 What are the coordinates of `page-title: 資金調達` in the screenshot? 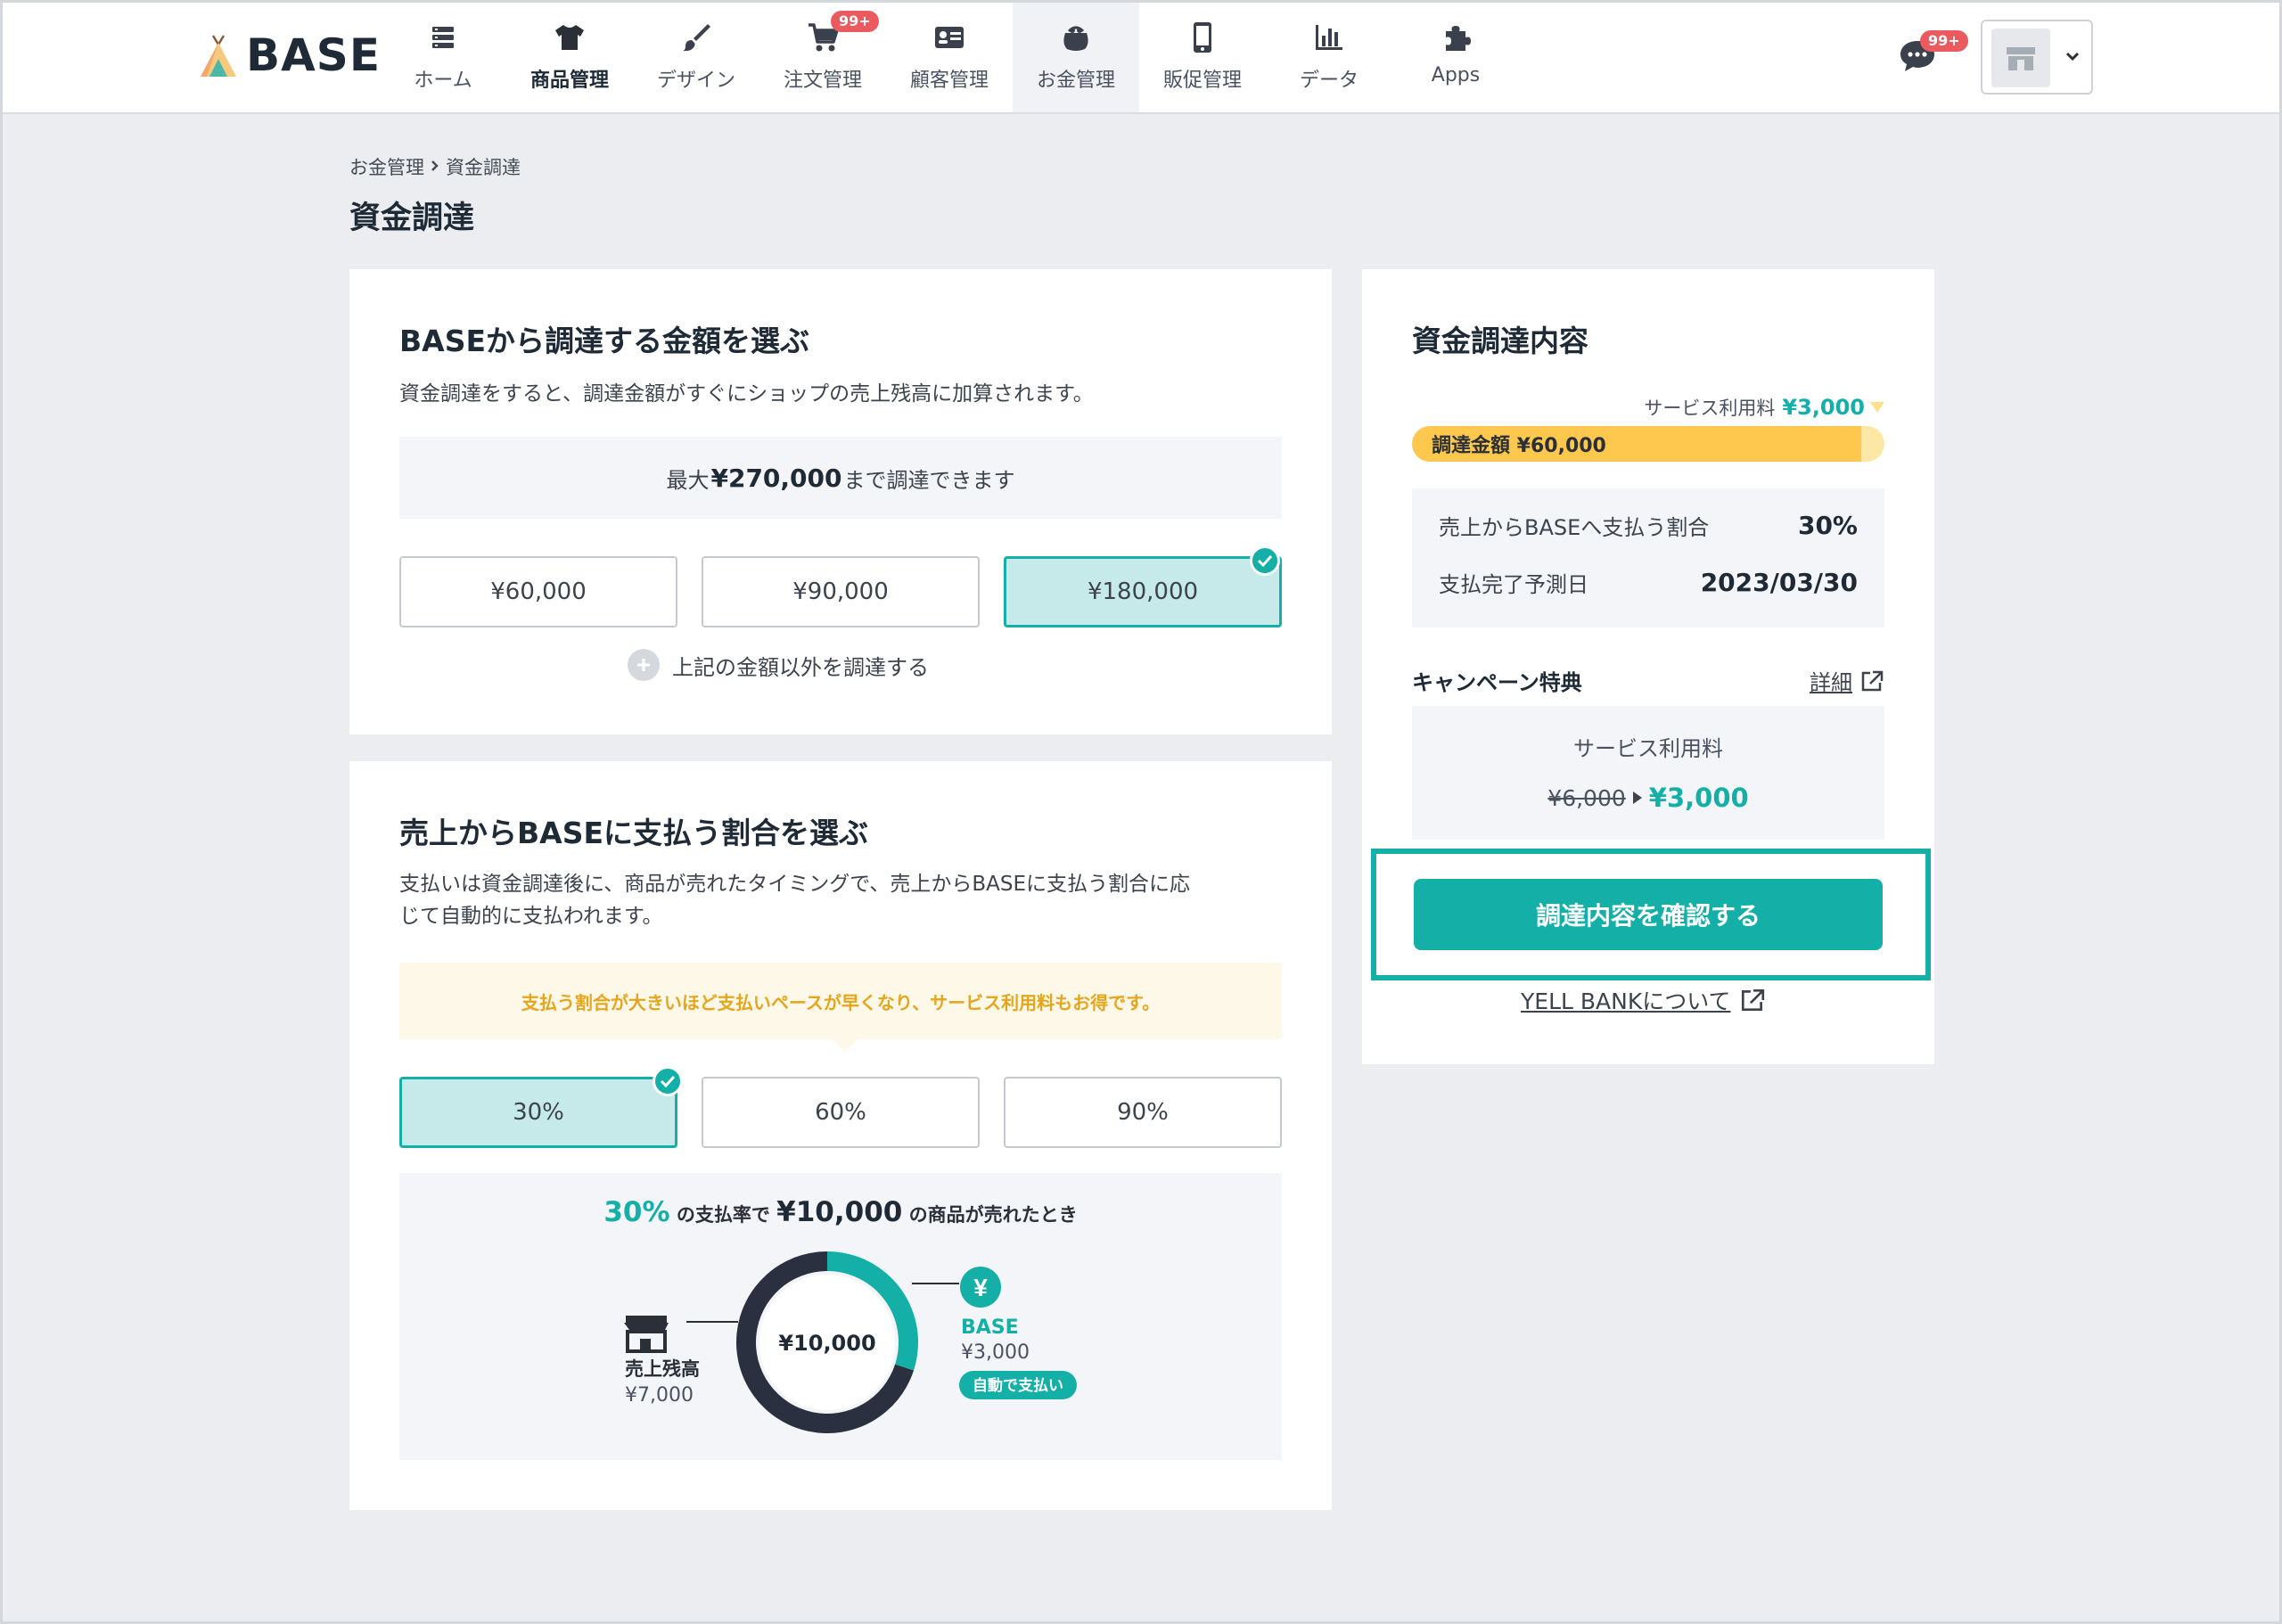 It's located at (412, 218).